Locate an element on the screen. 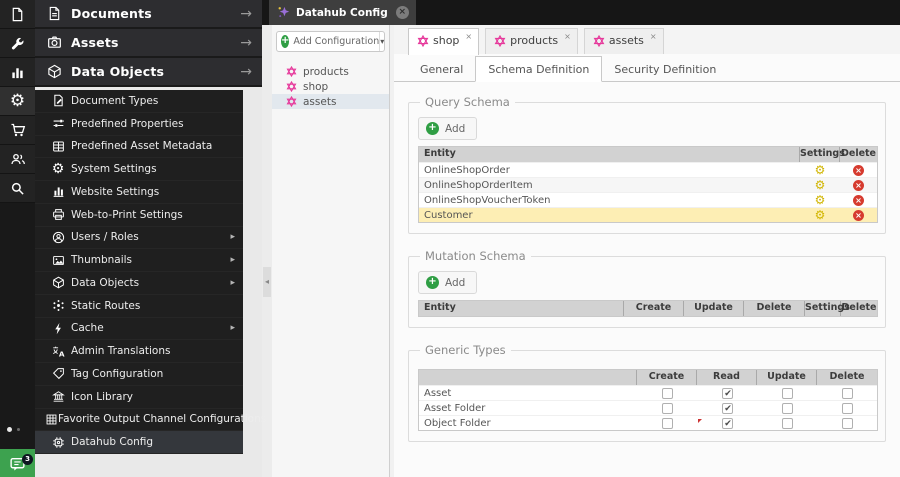 The height and width of the screenshot is (477, 900). tab-shop: shop × is located at coordinates (444, 41).